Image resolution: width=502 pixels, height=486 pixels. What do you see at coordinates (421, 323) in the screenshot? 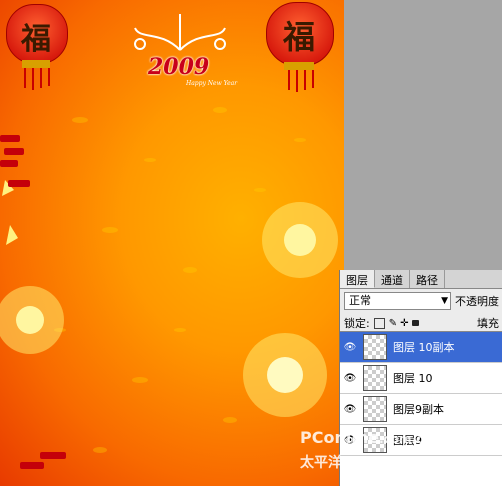
I see `lock-row: 锁定: ✎ ✛ 填充` at bounding box center [421, 323].